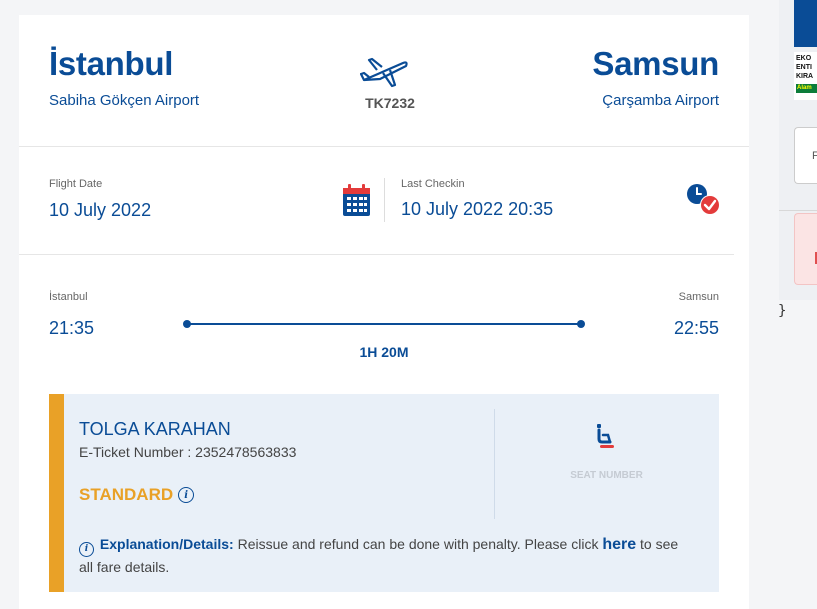 This screenshot has height=609, width=817. I want to click on seat-icon, so click(605, 436).